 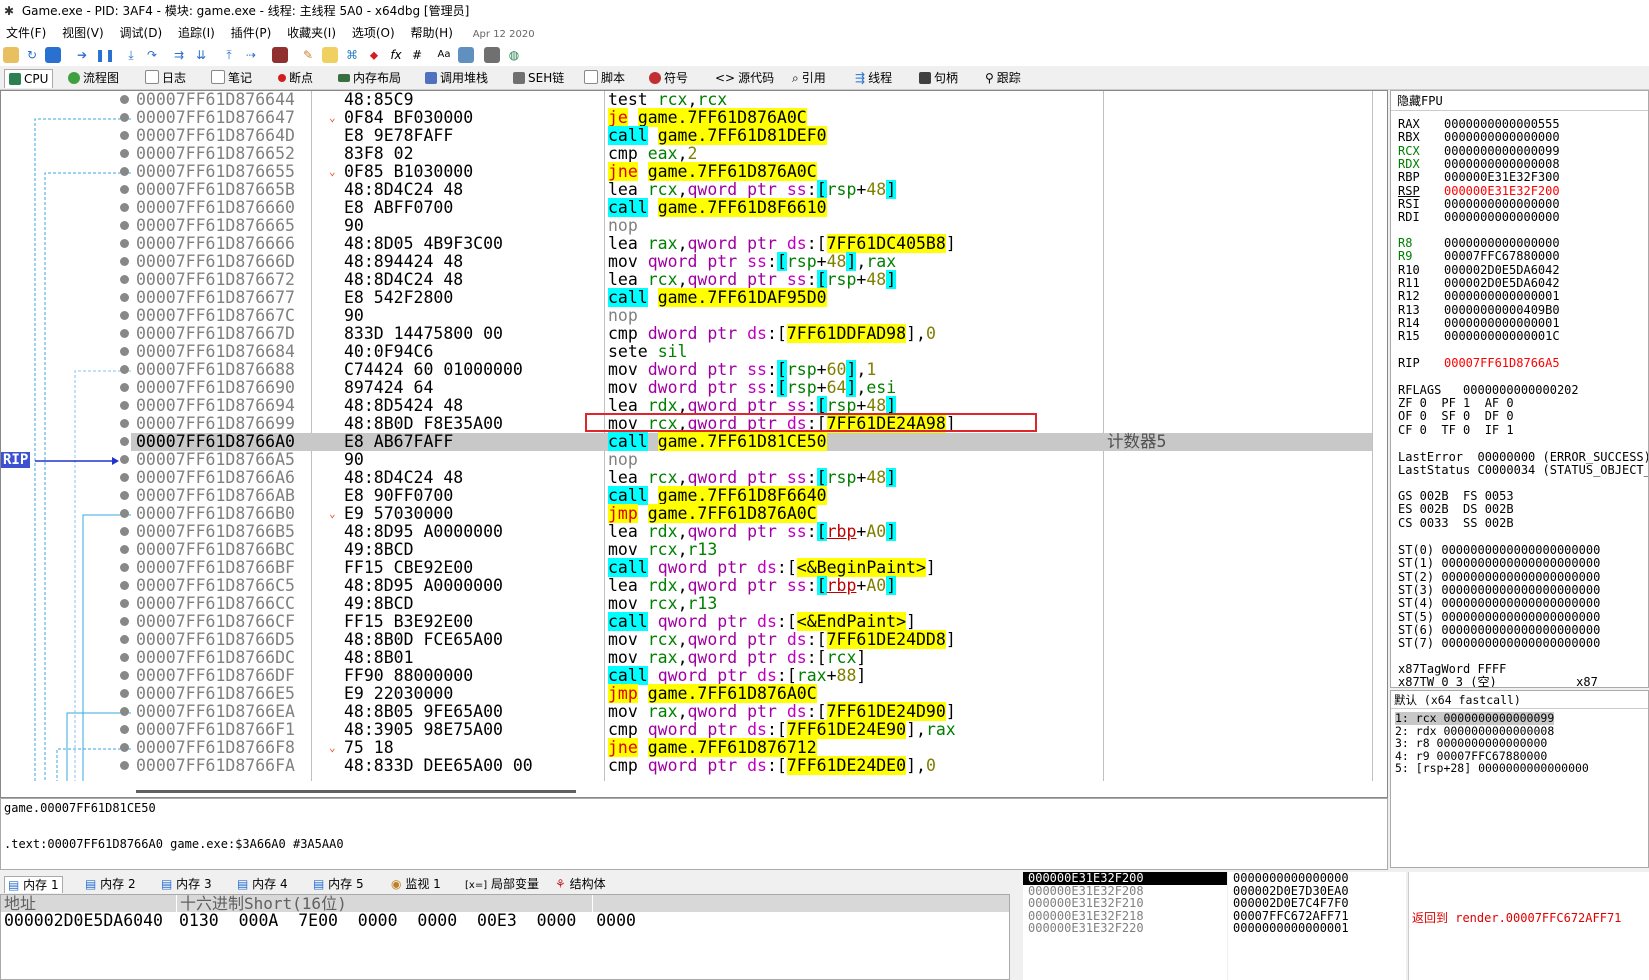 What do you see at coordinates (179, 55) in the screenshot?
I see `trace-into-icon: ⇉` at bounding box center [179, 55].